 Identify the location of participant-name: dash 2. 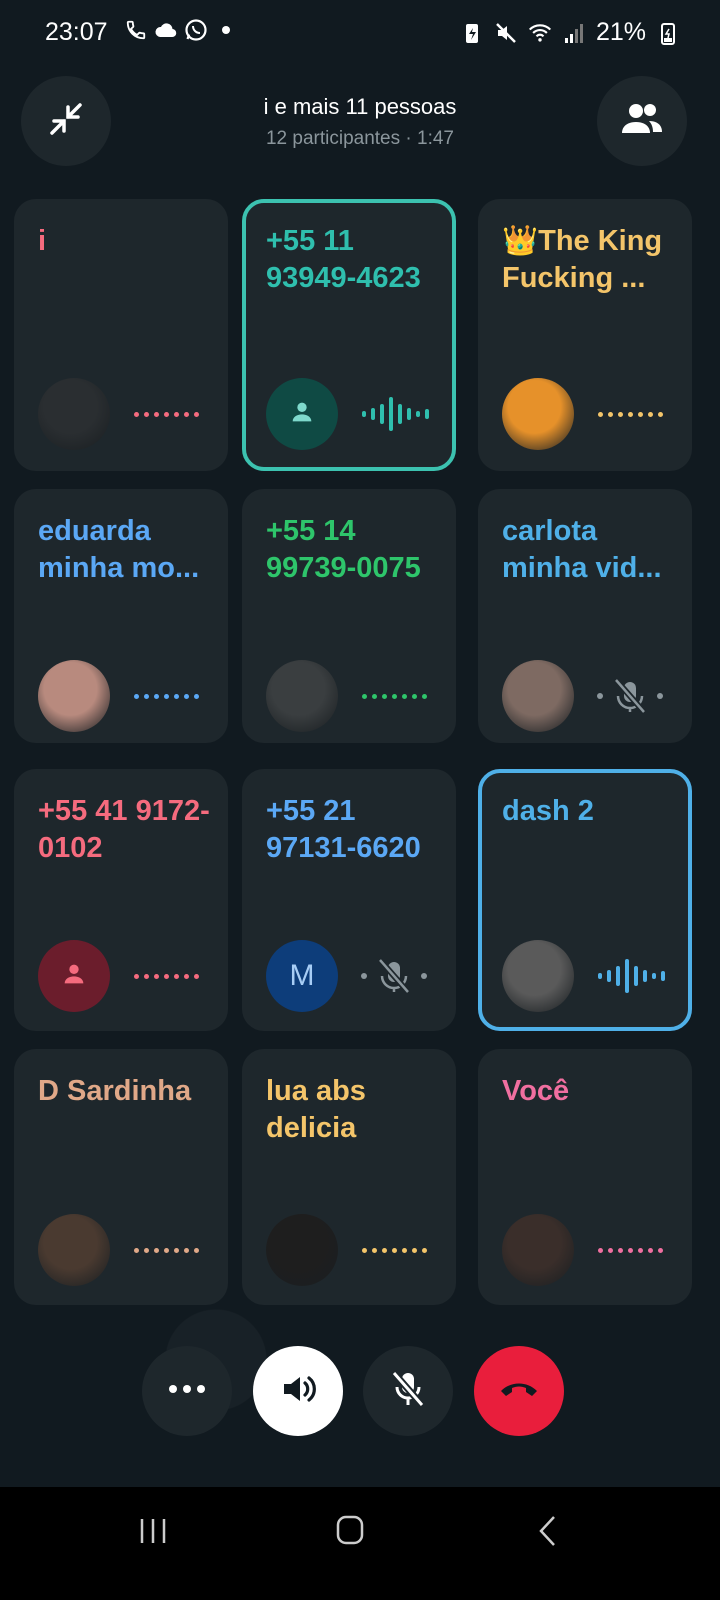
(548, 811).